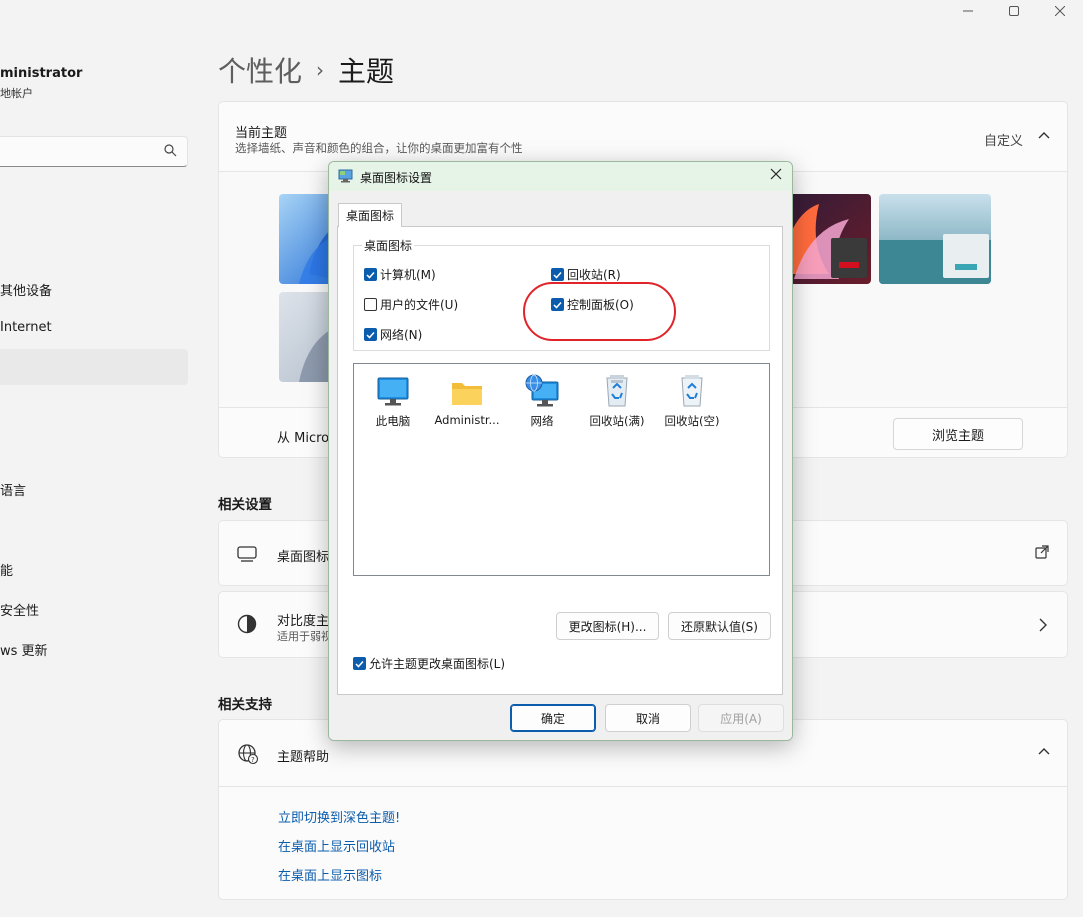  Describe the element at coordinates (396, 178) in the screenshot. I see `dialog-title: 桌面图标设置` at that location.